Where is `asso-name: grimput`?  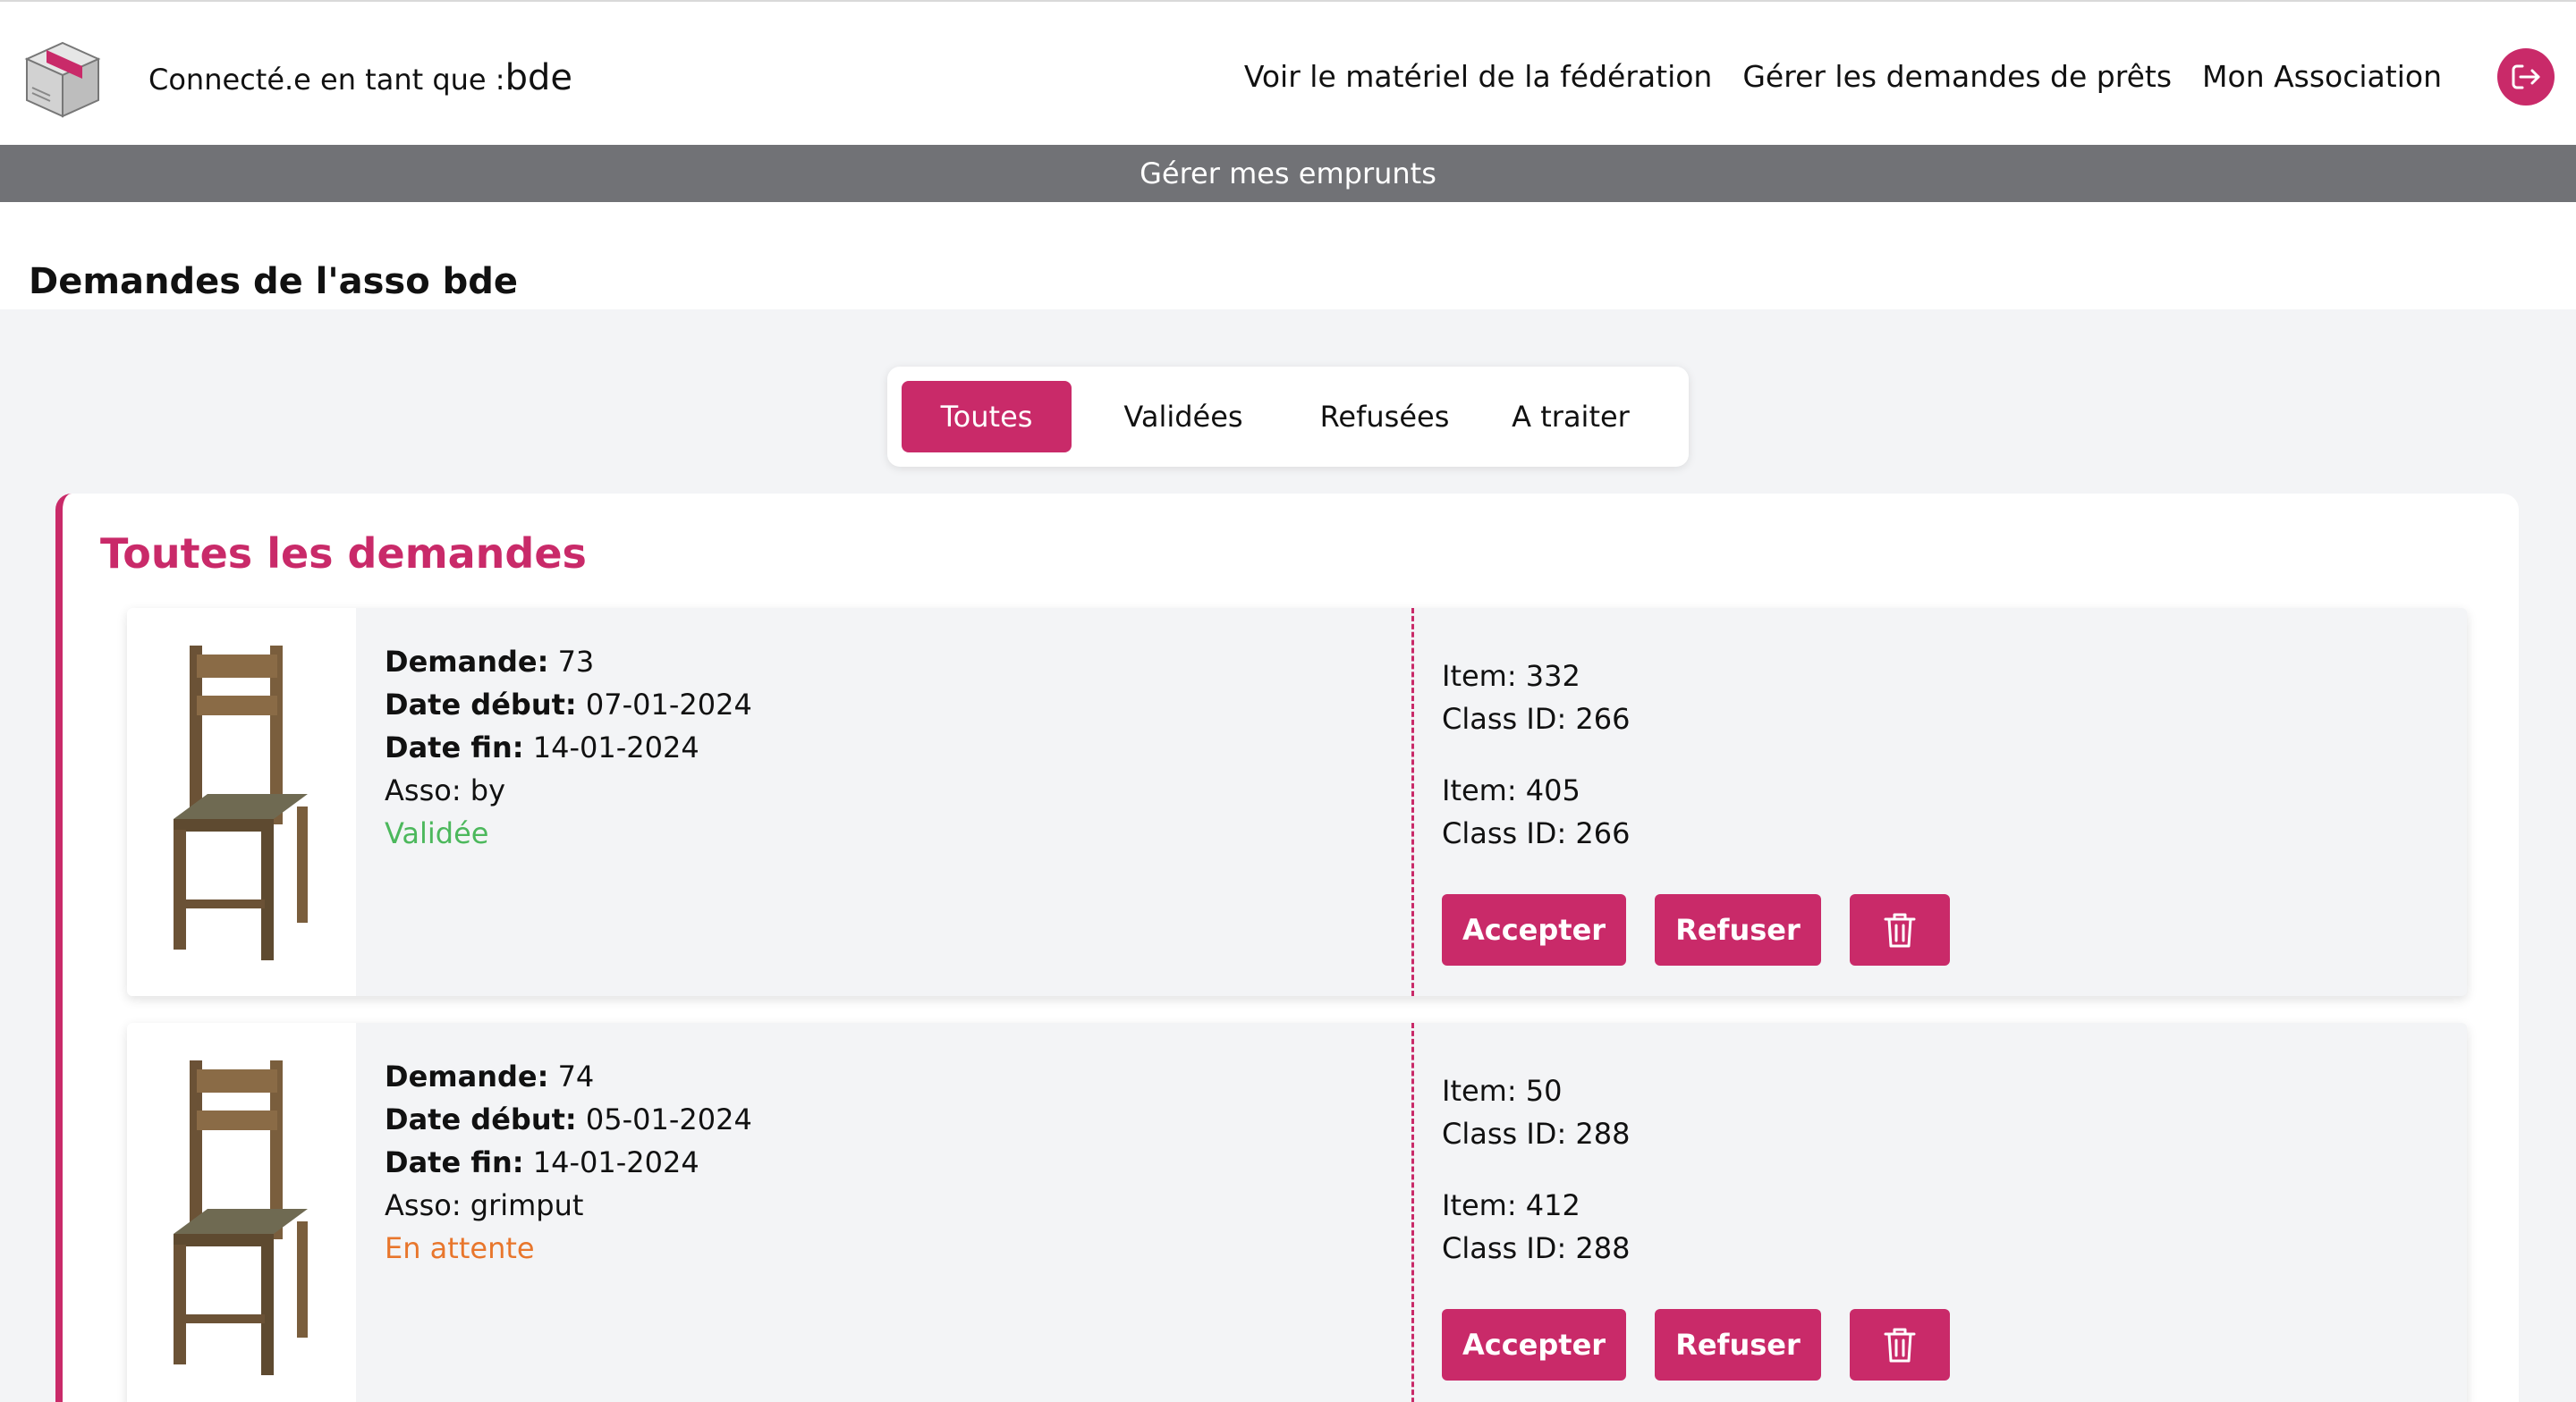 asso-name: grimput is located at coordinates (527, 1205).